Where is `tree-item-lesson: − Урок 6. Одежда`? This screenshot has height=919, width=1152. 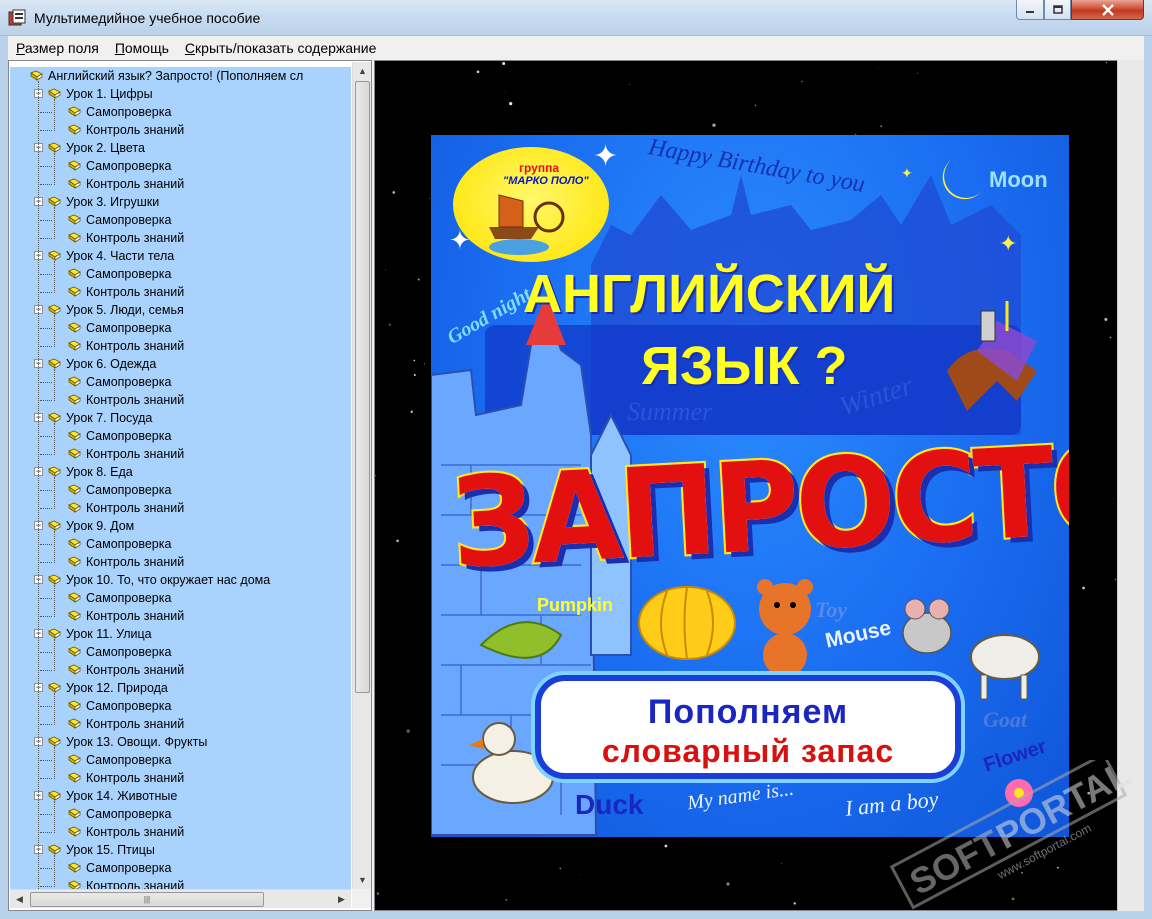 tree-item-lesson: − Урок 6. Одежда is located at coordinates (180, 364).